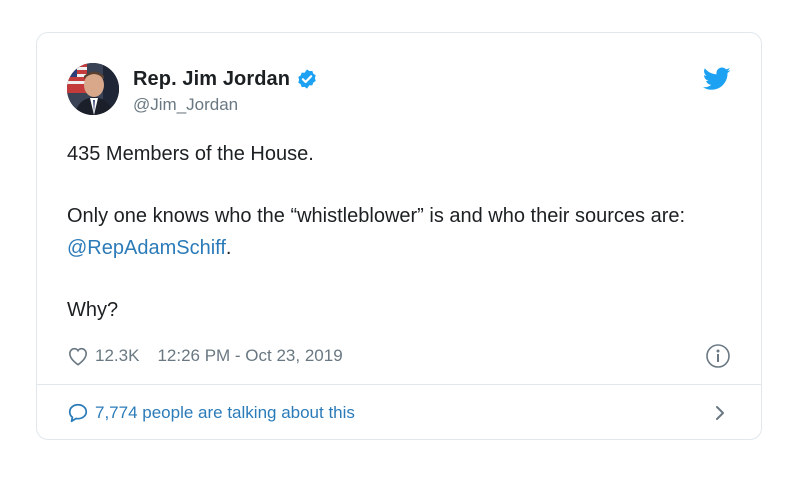 The width and height of the screenshot is (799, 490). Describe the element at coordinates (717, 79) in the screenshot. I see `twitter-bird-icon` at that location.